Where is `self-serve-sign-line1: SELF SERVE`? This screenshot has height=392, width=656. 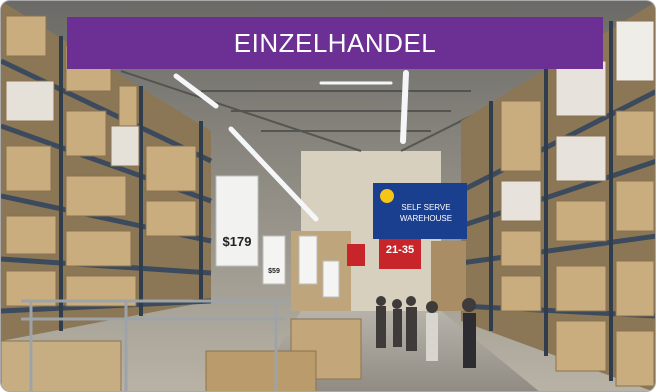
self-serve-sign-line1: SELF SERVE is located at coordinates (425, 207).